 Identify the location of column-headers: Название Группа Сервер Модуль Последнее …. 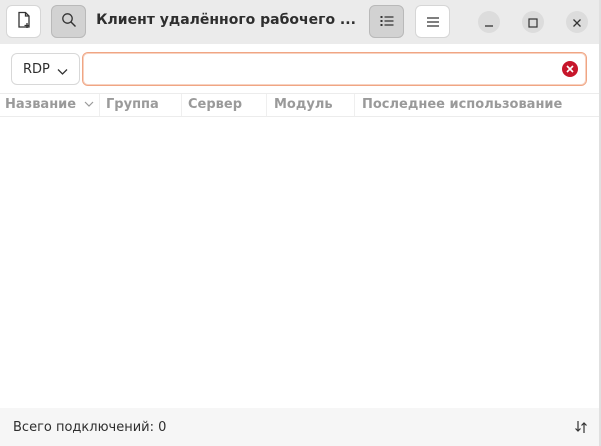
(300, 105).